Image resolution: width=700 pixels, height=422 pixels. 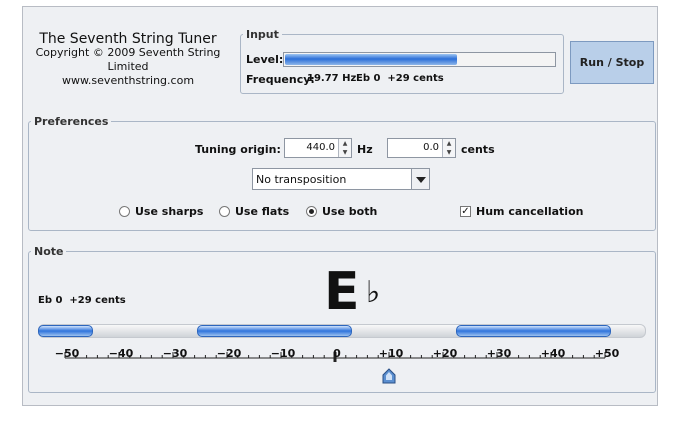 I want to click on frequency-value: 19.77 Hz, so click(x=332, y=78).